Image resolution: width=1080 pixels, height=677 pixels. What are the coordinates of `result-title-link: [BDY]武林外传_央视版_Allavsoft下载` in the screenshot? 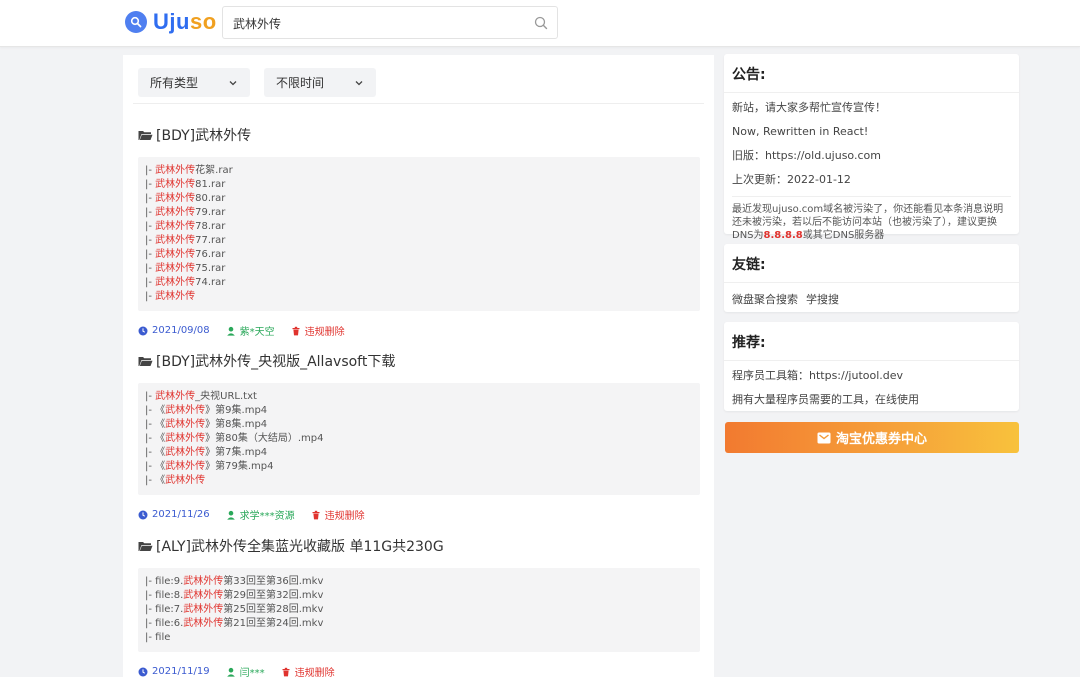 It's located at (419, 361).